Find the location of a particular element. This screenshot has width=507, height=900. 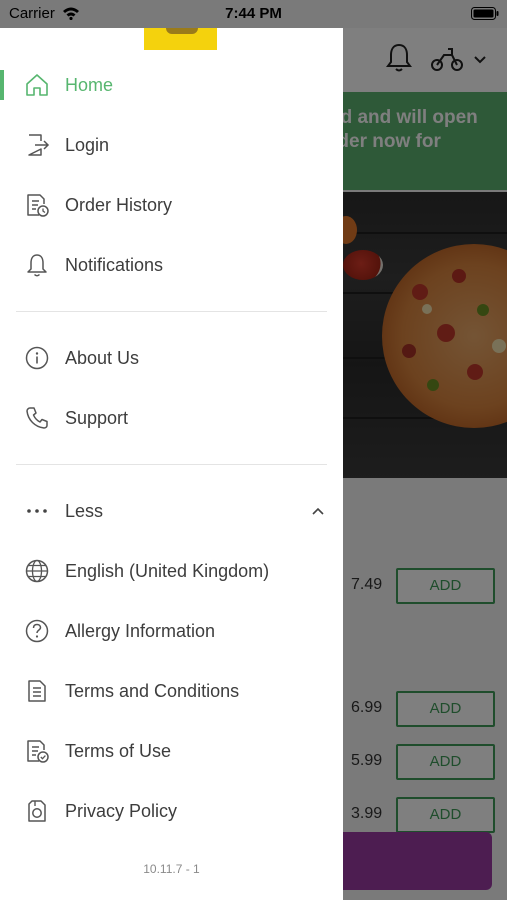

more-dots-icon is located at coordinates (37, 511).